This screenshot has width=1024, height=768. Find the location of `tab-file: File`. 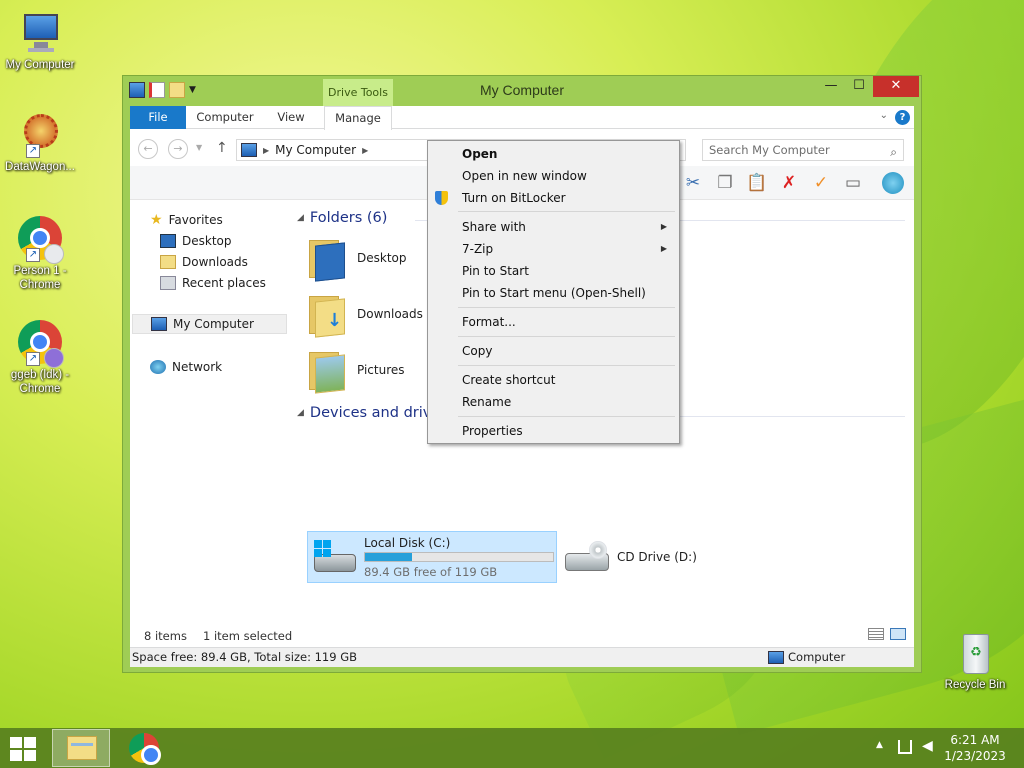

tab-file: File is located at coordinates (158, 117).